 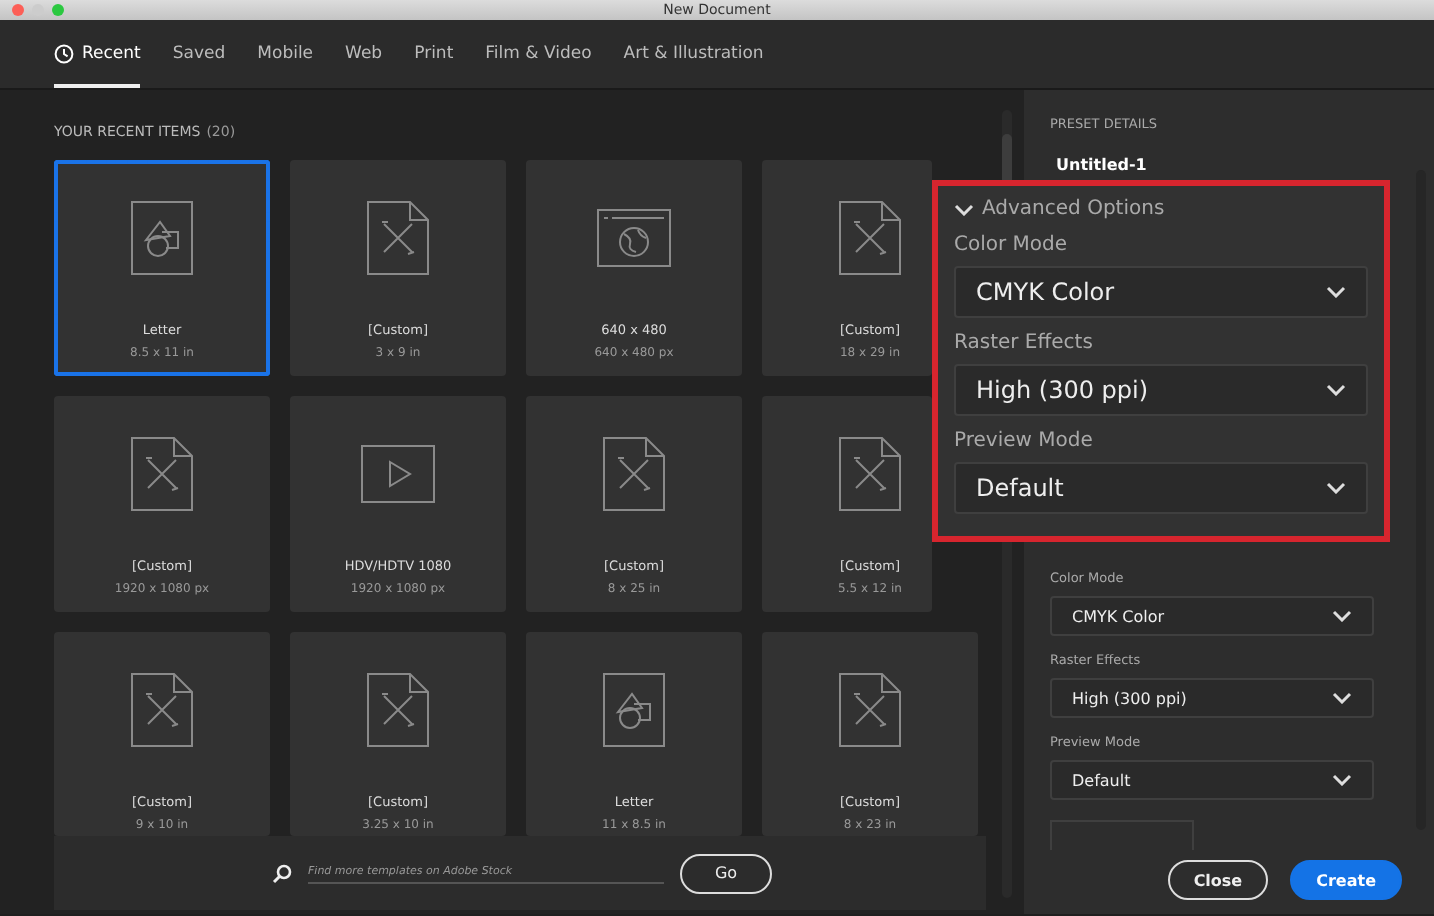 I want to click on tab: Art & Illustration, so click(x=693, y=54).